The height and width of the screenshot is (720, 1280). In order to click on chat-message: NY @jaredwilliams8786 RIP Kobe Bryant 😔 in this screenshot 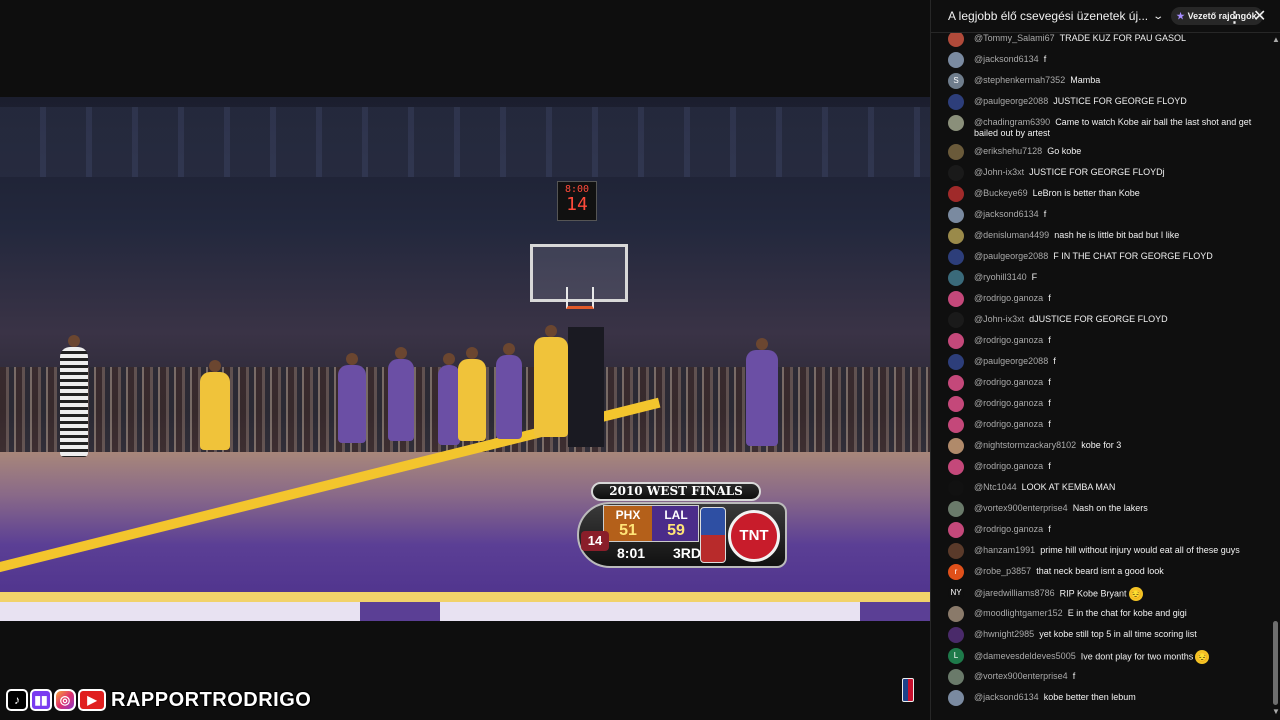, I will do `click(1101, 595)`.